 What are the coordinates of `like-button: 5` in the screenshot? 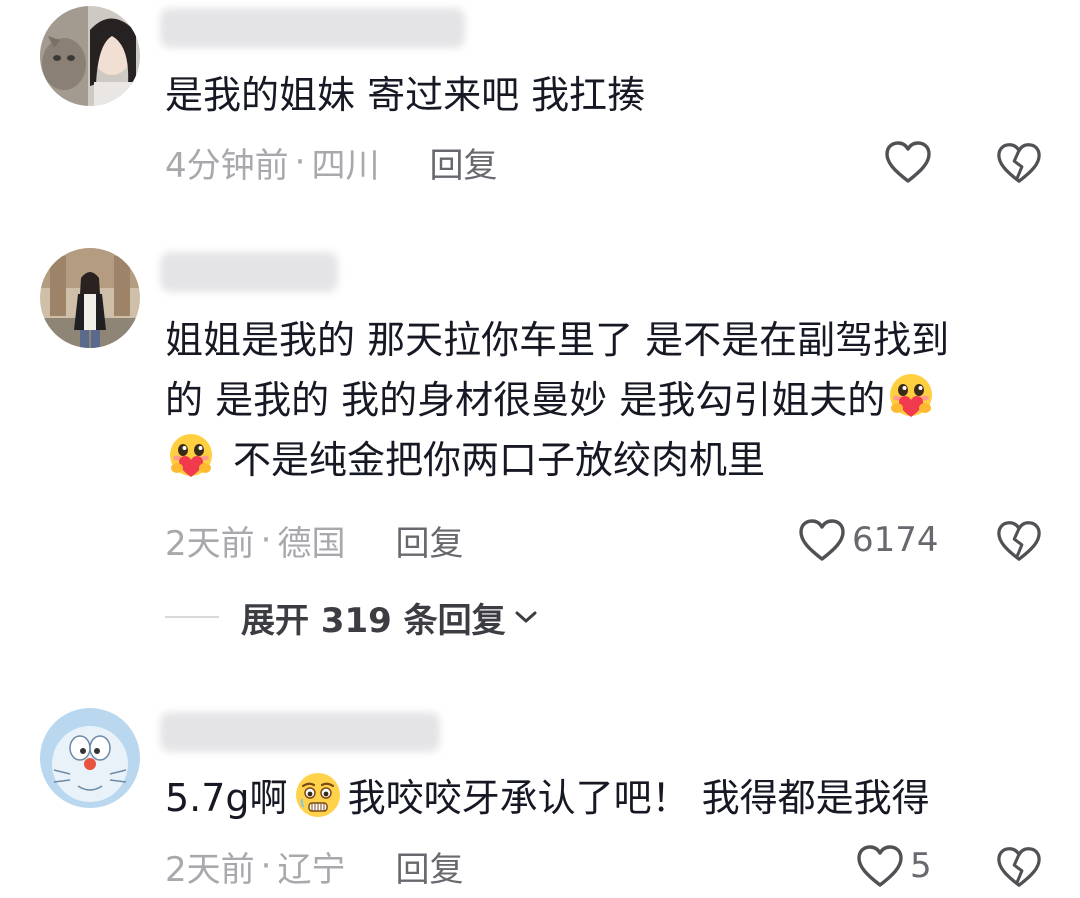 It's located at (894, 866).